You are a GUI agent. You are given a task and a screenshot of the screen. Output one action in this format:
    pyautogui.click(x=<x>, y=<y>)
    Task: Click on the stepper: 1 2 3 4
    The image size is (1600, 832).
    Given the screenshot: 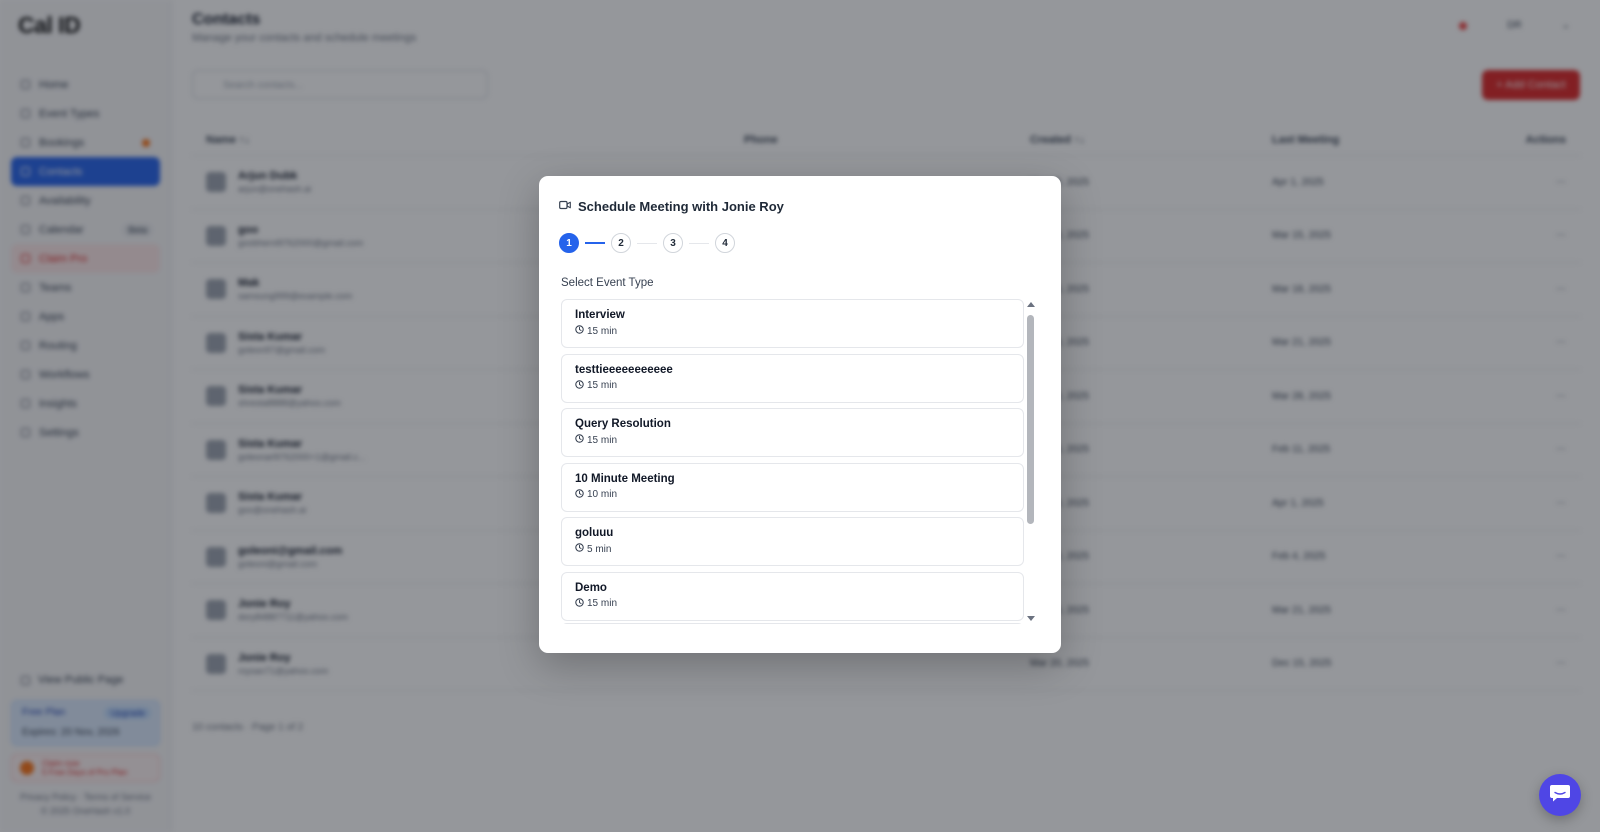 What is the action you would take?
    pyautogui.click(x=647, y=243)
    